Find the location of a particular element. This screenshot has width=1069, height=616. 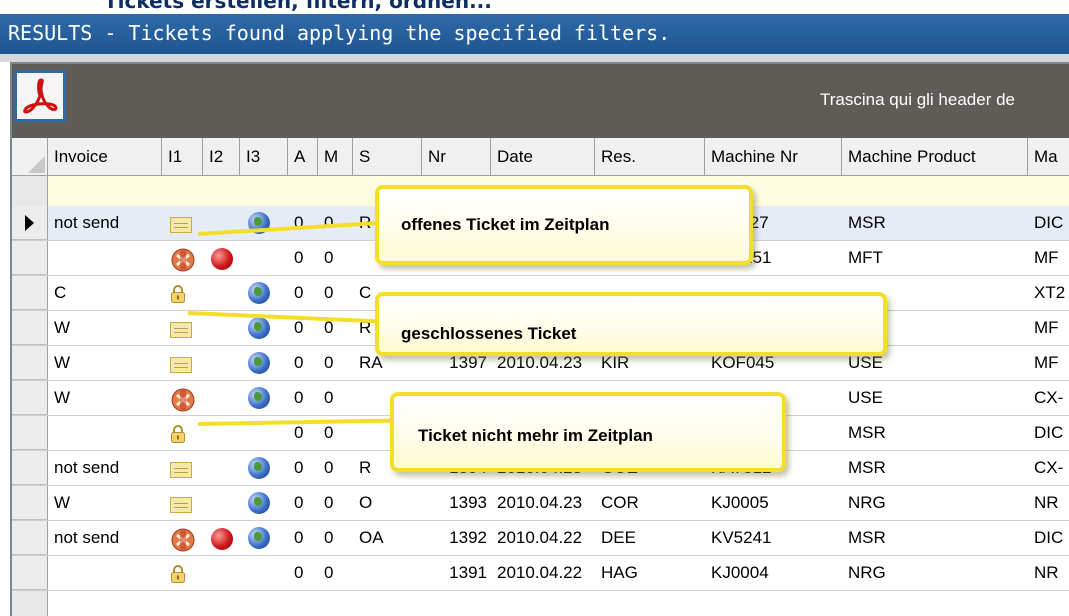

pdf-export-icon is located at coordinates (40, 96).